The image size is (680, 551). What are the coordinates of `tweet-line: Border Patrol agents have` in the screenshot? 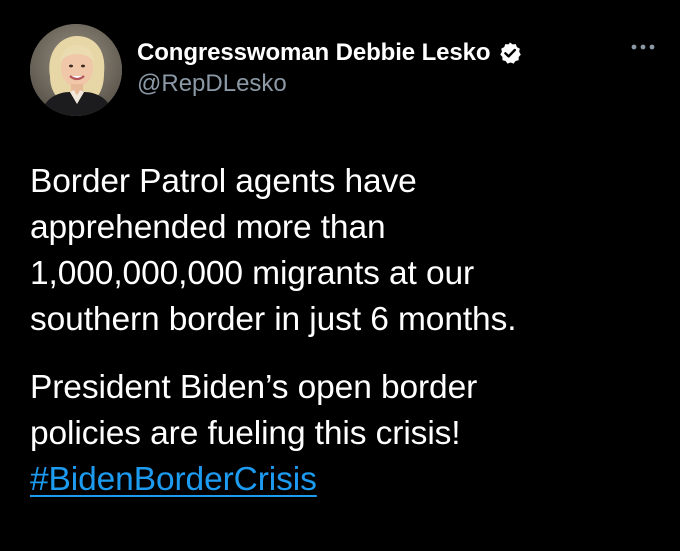 It's located at (223, 181).